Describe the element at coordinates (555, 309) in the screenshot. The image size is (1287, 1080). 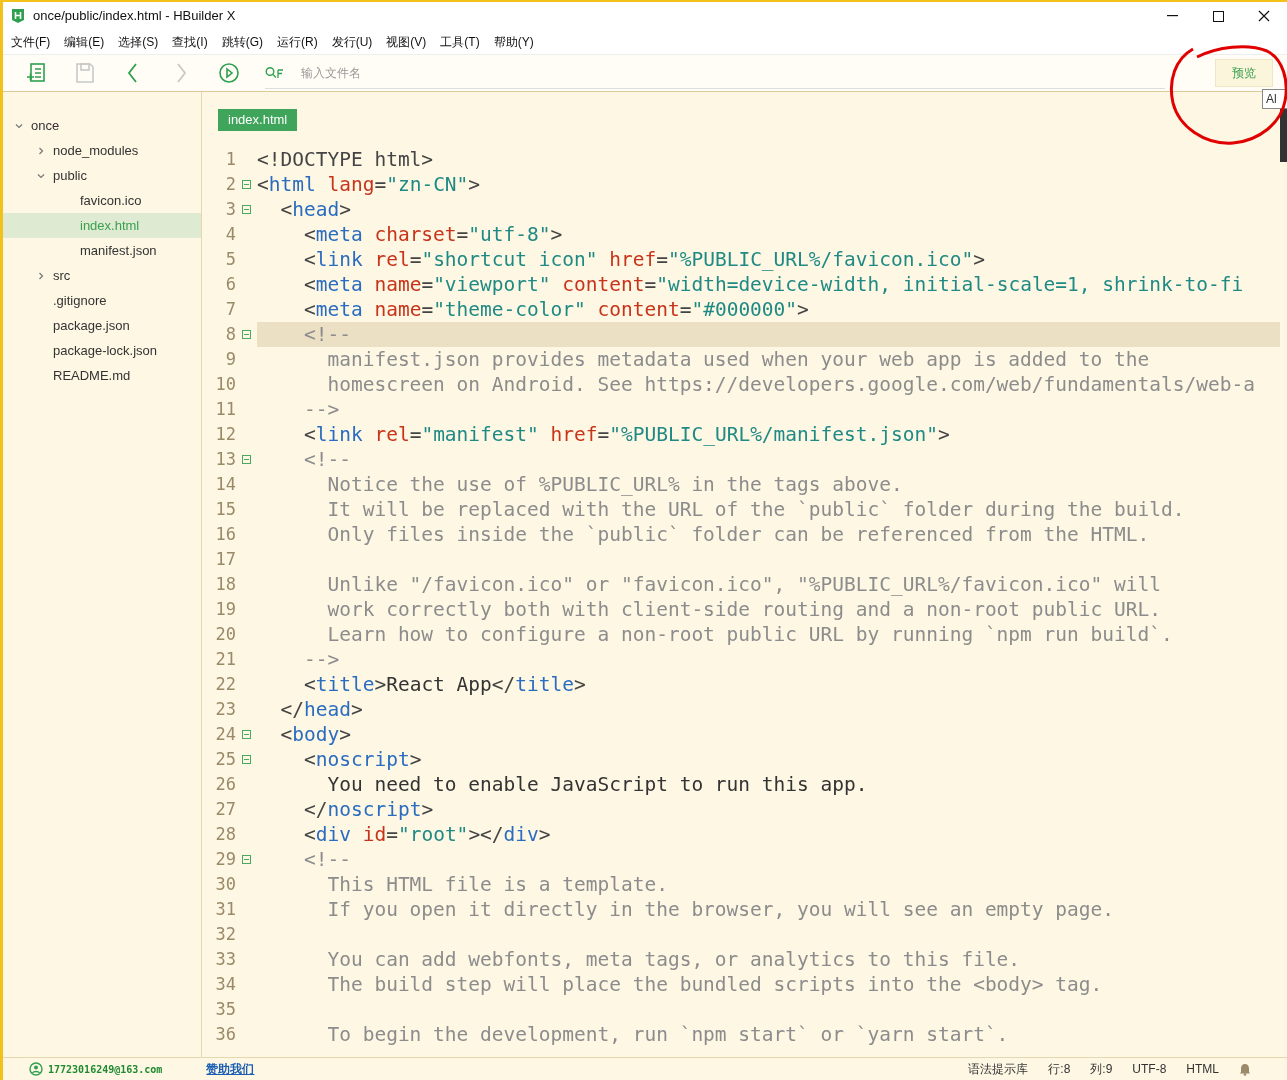
I see `code-text: <meta name="theme-color" content="#000000">` at that location.